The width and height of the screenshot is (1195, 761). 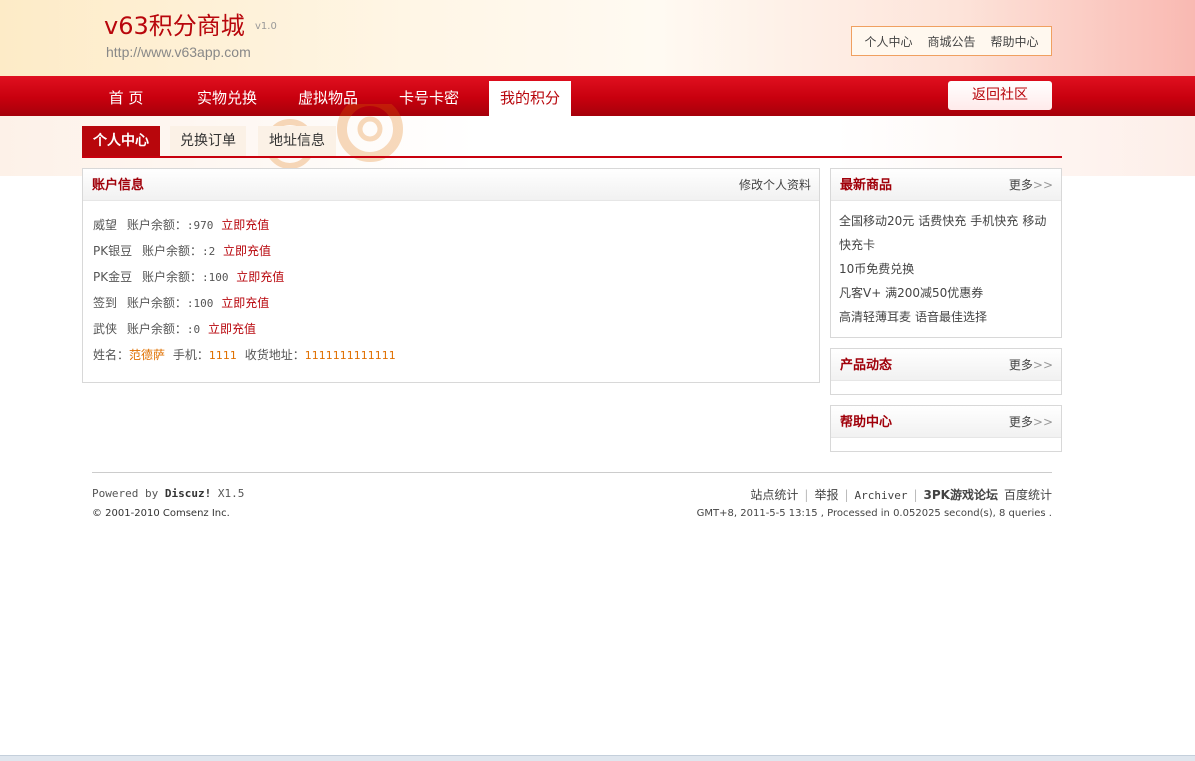 What do you see at coordinates (946, 422) in the screenshot?
I see `help-center-header: 帮助中心 更多>>` at bounding box center [946, 422].